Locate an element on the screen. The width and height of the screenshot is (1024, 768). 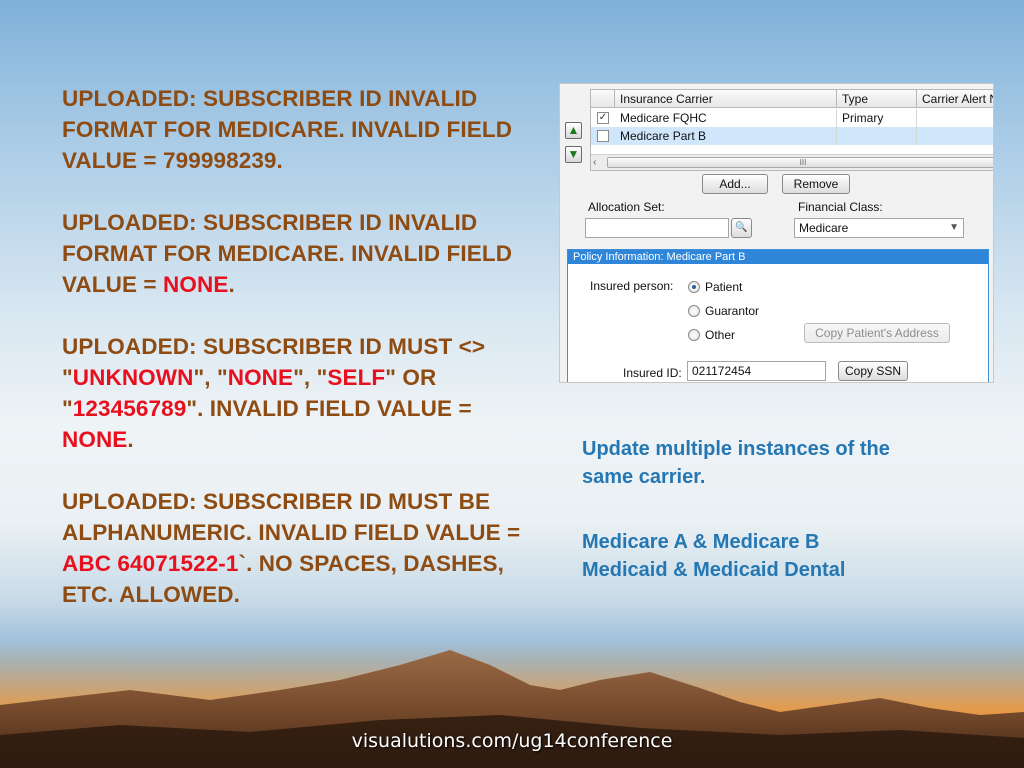
move-up-icon: ▲ is located at coordinates (573, 130).